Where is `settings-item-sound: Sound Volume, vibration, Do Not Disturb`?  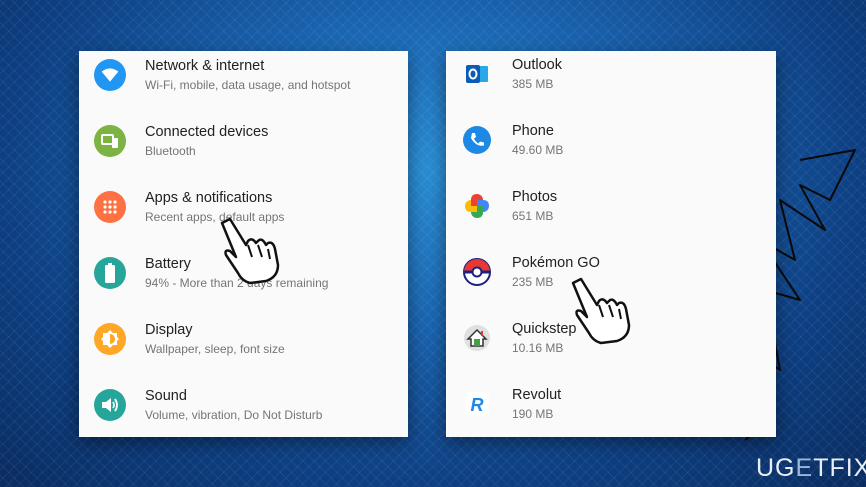
settings-item-sound: Sound Volume, vibration, Do Not Disturb is located at coordinates (243, 409).